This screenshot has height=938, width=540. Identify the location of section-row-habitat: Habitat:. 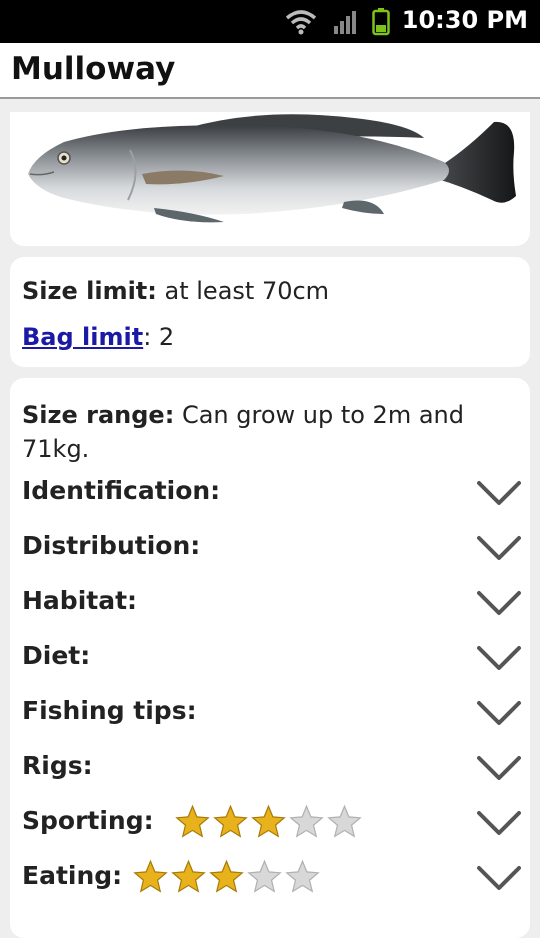
(272, 606).